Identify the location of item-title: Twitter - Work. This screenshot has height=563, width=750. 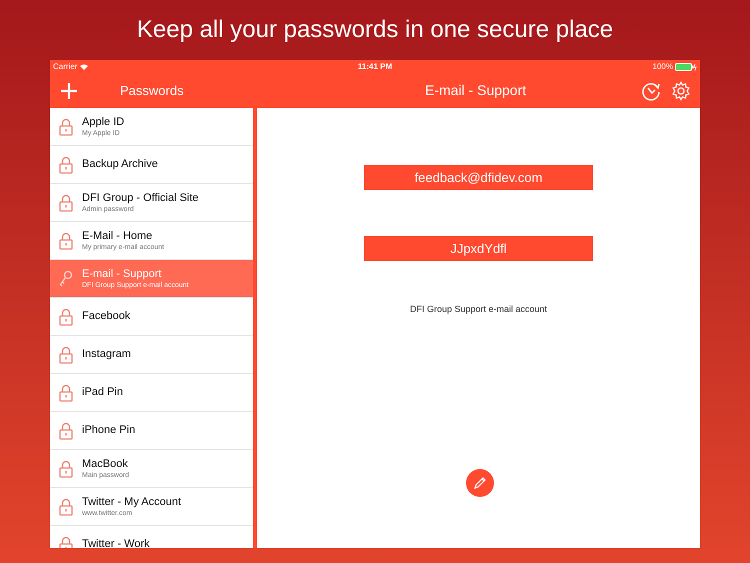
(116, 543).